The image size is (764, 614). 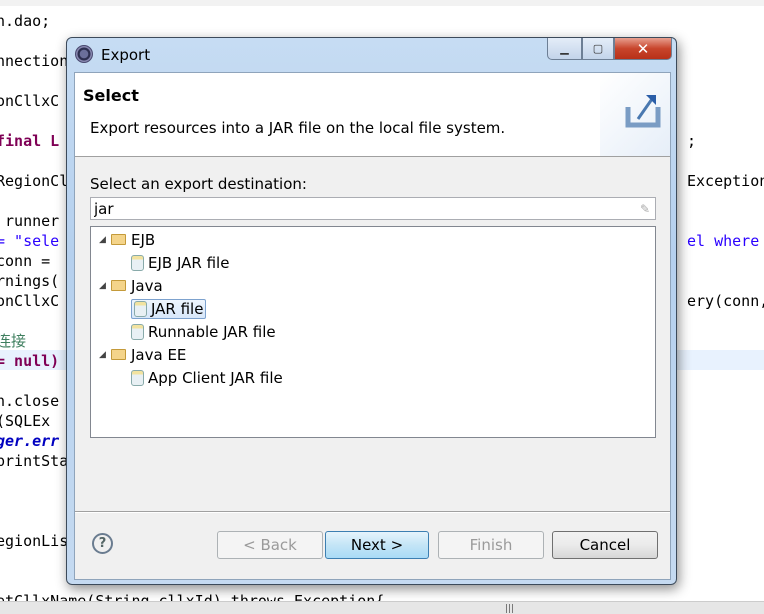 What do you see at coordinates (491, 545) in the screenshot?
I see `finish-button: Finish` at bounding box center [491, 545].